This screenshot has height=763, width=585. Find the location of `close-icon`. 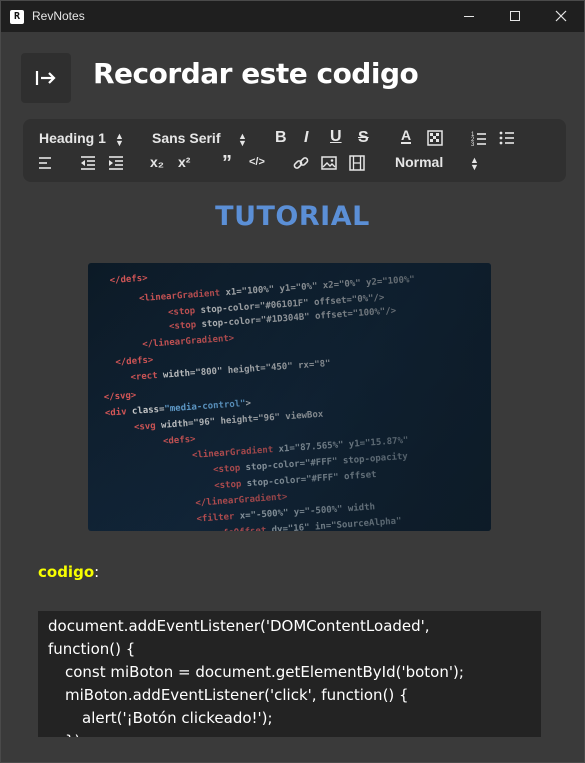

close-icon is located at coordinates (561, 16).